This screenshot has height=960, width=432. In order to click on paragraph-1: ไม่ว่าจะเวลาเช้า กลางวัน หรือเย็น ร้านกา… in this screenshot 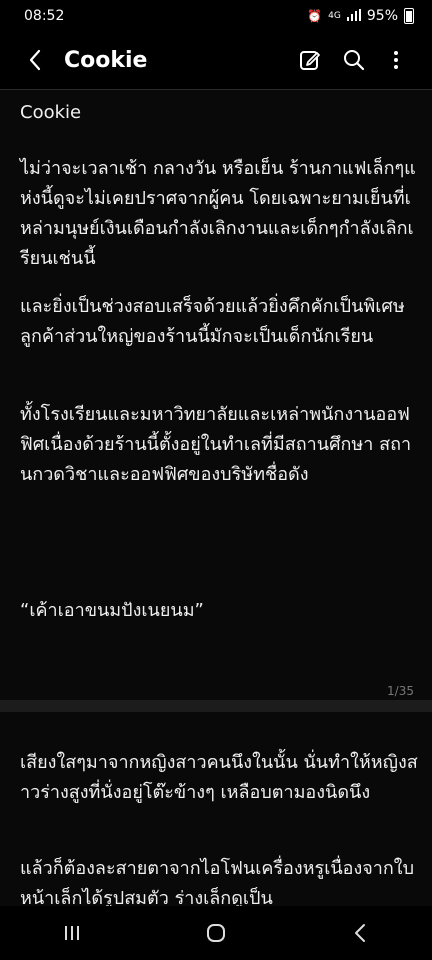, I will do `click(218, 213)`.